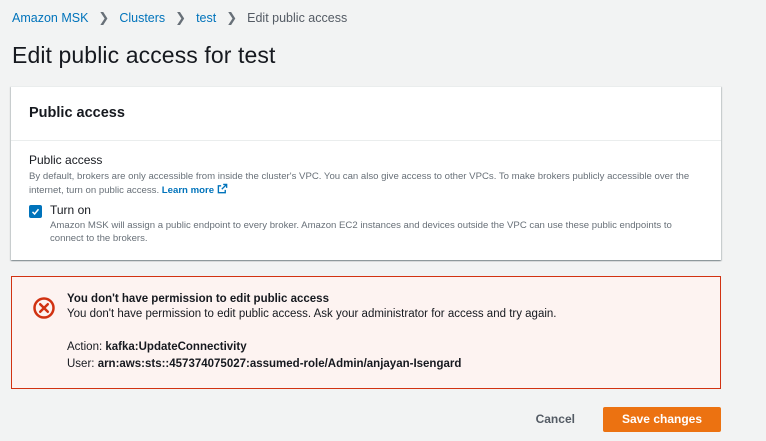 The width and height of the screenshot is (766, 441). I want to click on turn-on-checkbox, so click(35, 211).